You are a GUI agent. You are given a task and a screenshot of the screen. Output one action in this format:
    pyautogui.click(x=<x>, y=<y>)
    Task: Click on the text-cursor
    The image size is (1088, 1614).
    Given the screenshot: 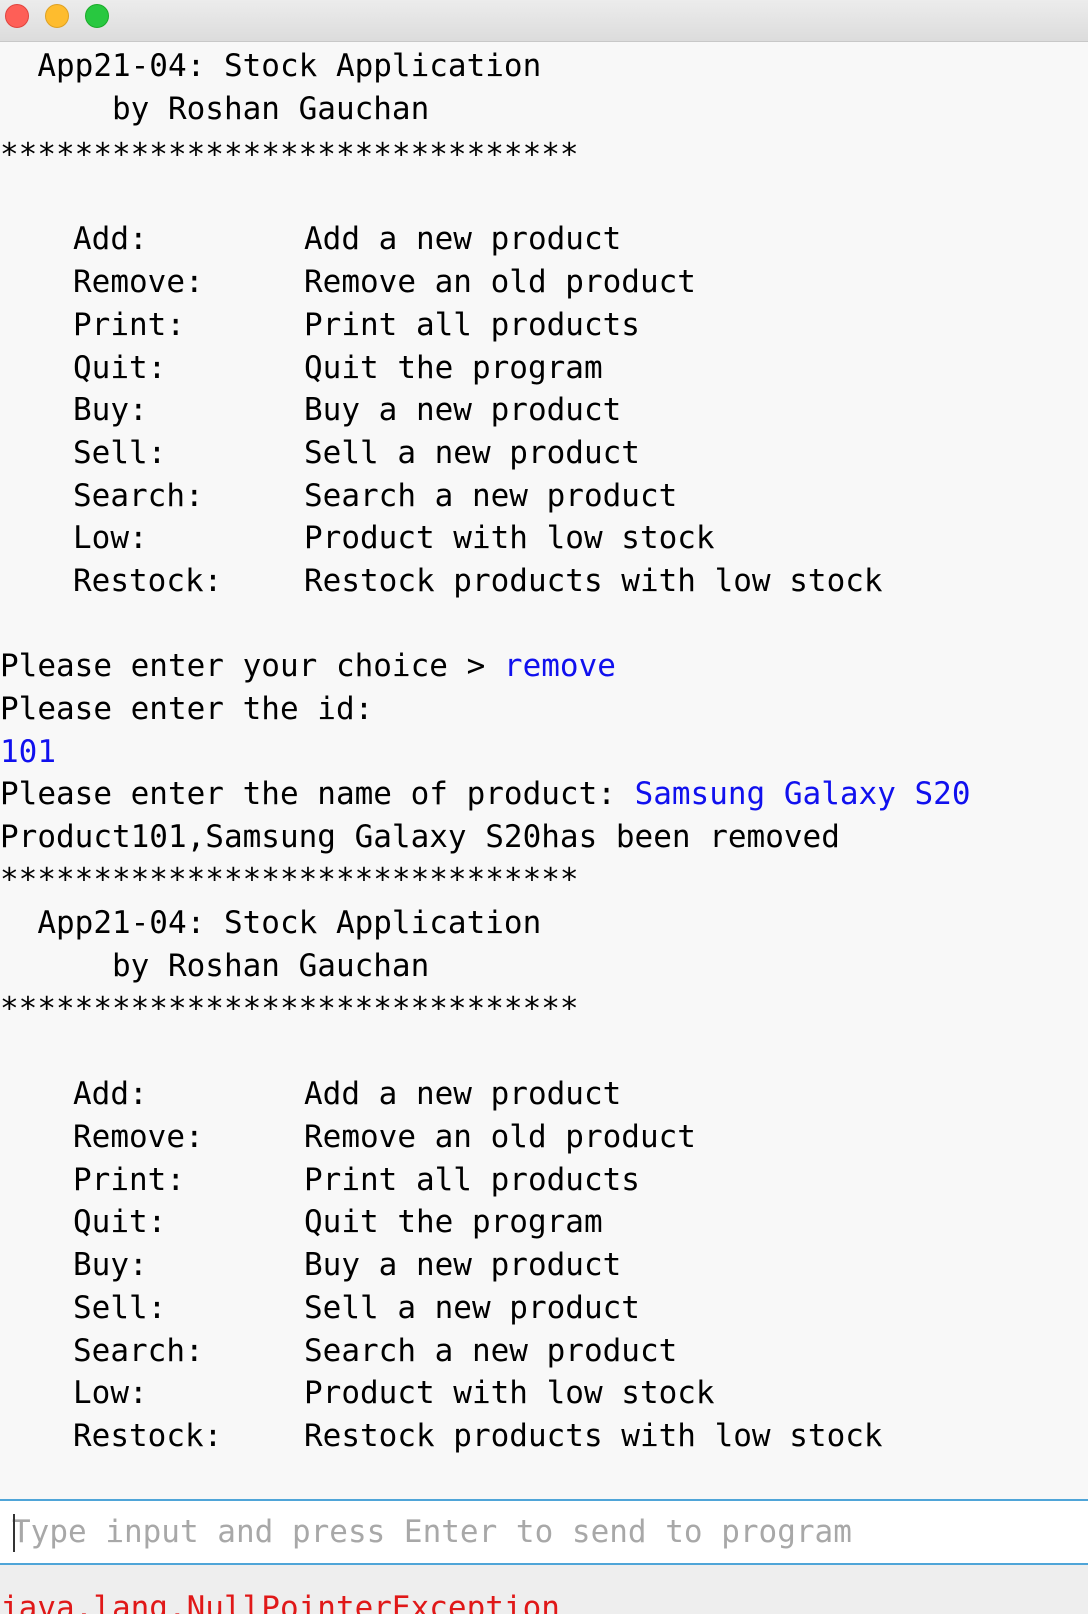 What is the action you would take?
    pyautogui.click(x=14, y=1533)
    